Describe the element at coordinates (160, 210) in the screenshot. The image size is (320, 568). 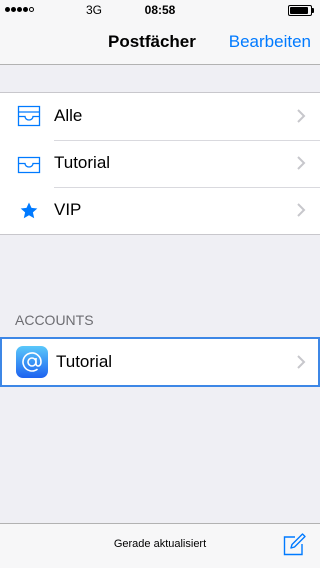
I see `mailbox-item-vip: VIP` at that location.